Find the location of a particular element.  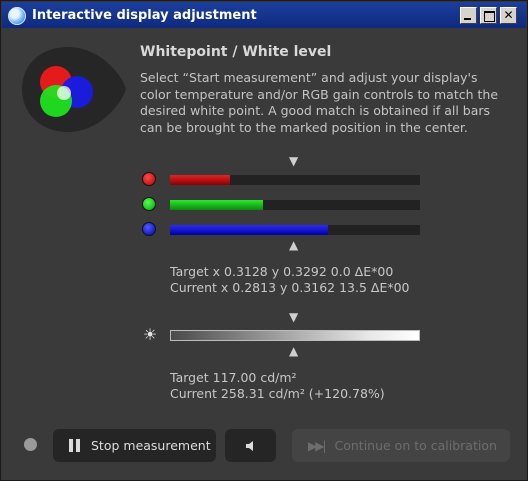

luminance-target: Target 117.00 cd/m² is located at coordinates (233, 377).